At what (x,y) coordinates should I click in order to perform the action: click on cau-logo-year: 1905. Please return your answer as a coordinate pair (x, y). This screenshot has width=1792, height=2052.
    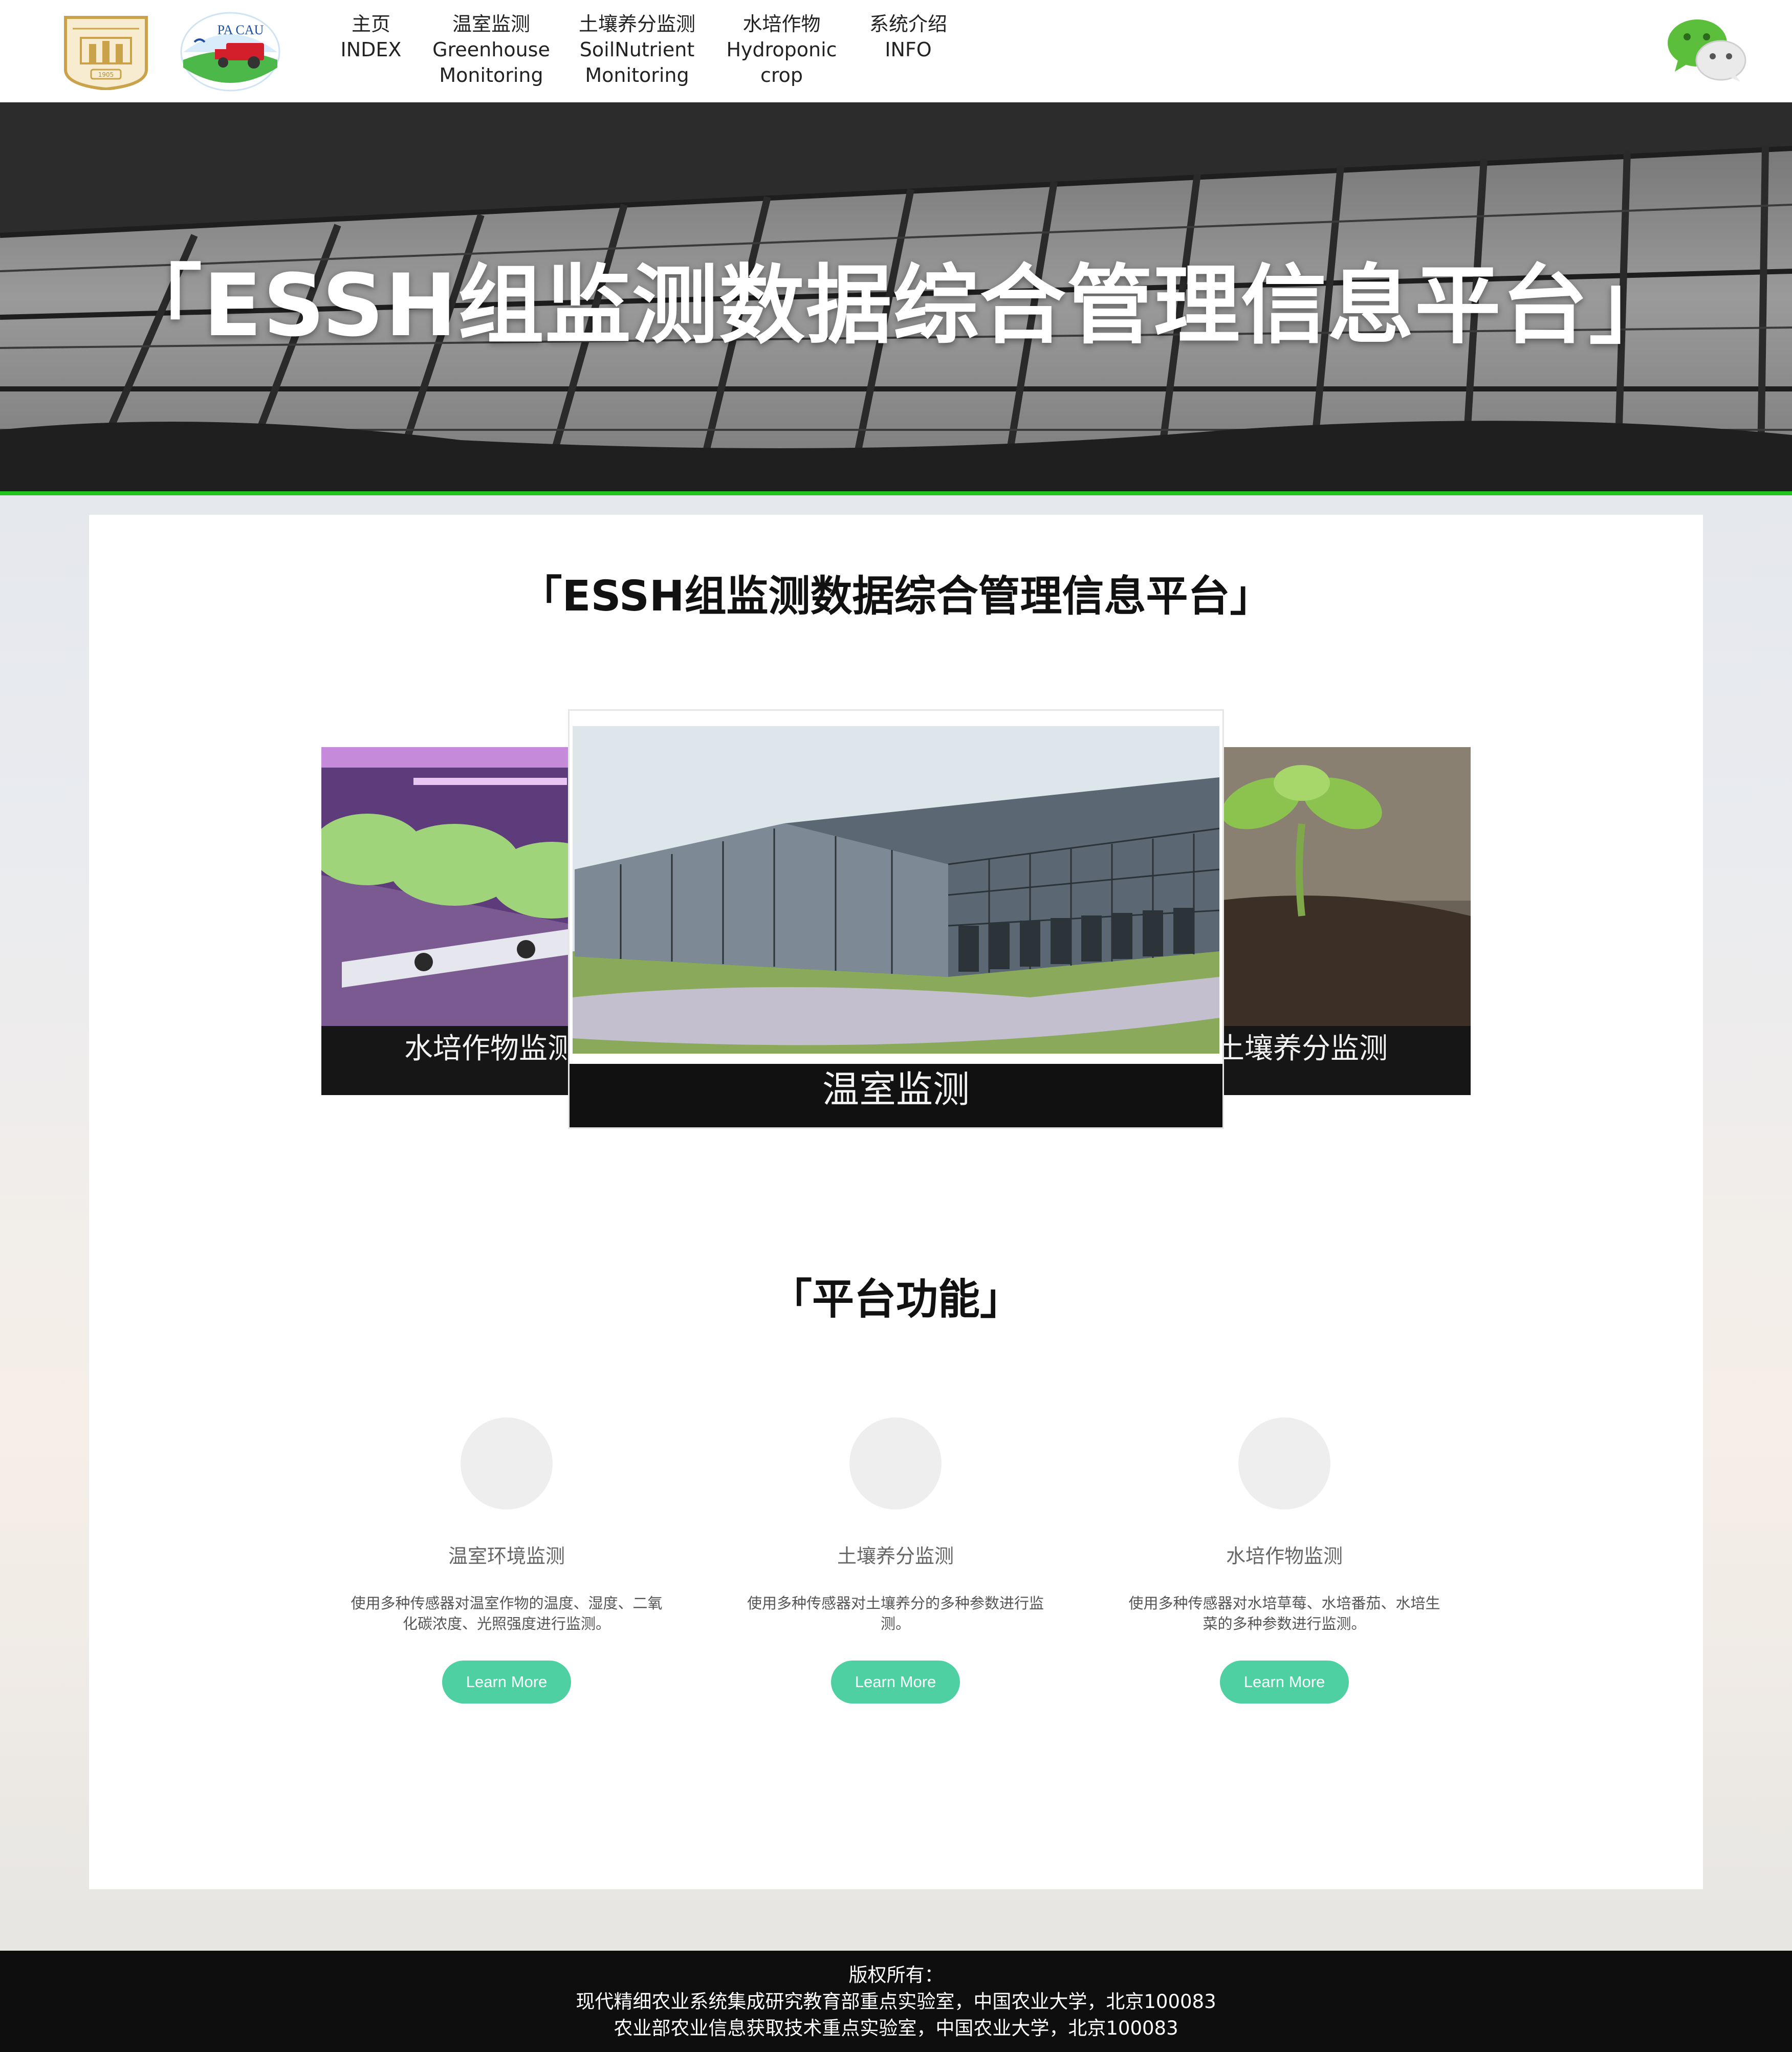
    Looking at the image, I should click on (106, 74).